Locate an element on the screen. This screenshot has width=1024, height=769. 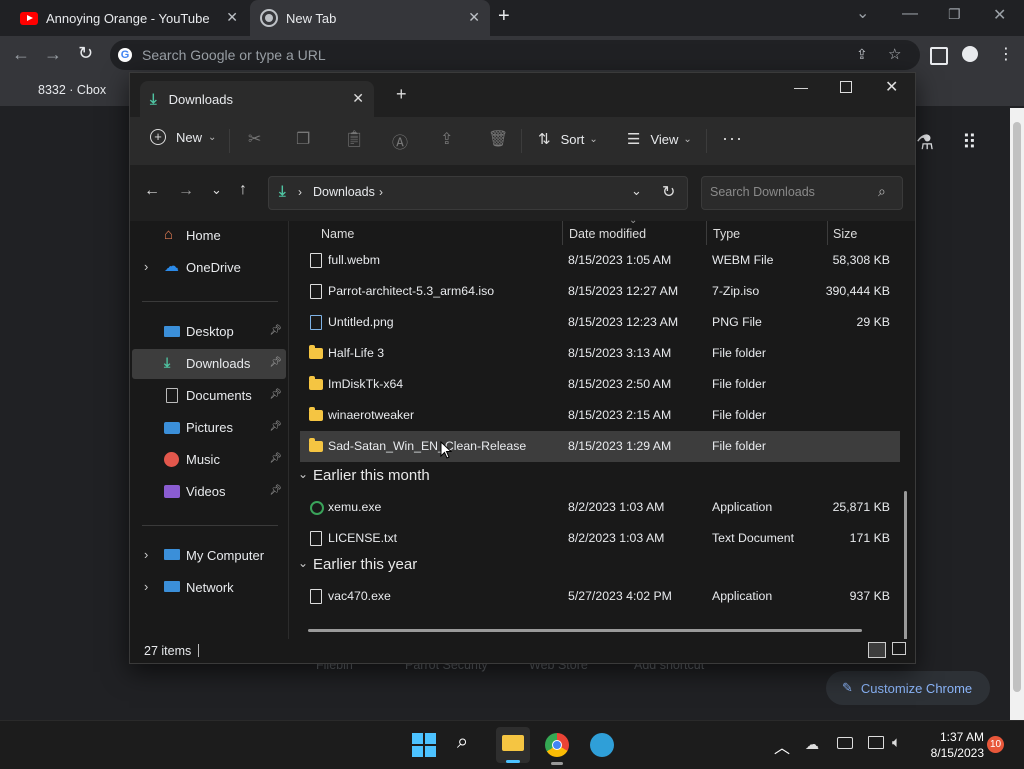
nav-item-downloads: ⤓ Downloads 📌︎ is located at coordinates (209, 364).